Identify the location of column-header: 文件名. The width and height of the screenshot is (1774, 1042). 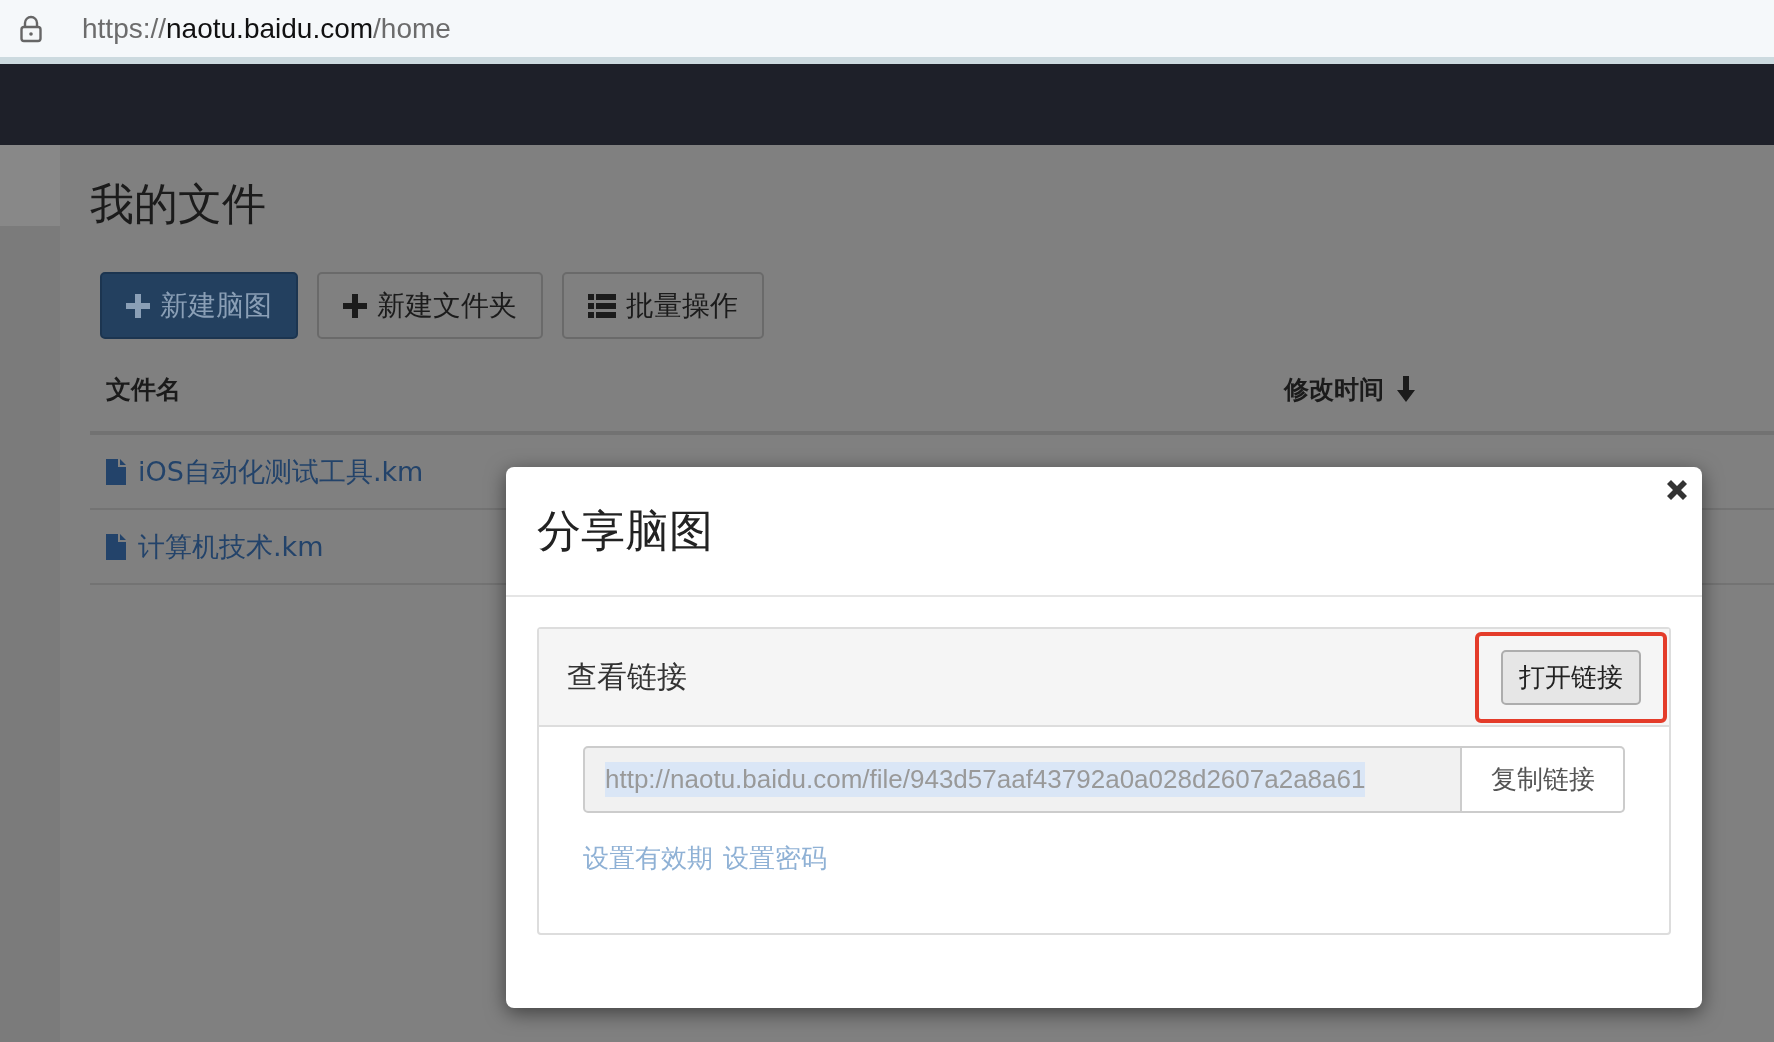
(143, 389).